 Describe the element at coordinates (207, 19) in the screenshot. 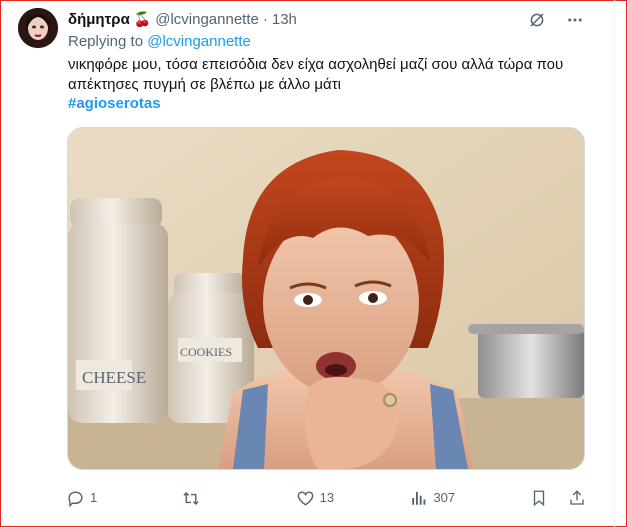

I see `user-handle: @lcvingannette` at that location.